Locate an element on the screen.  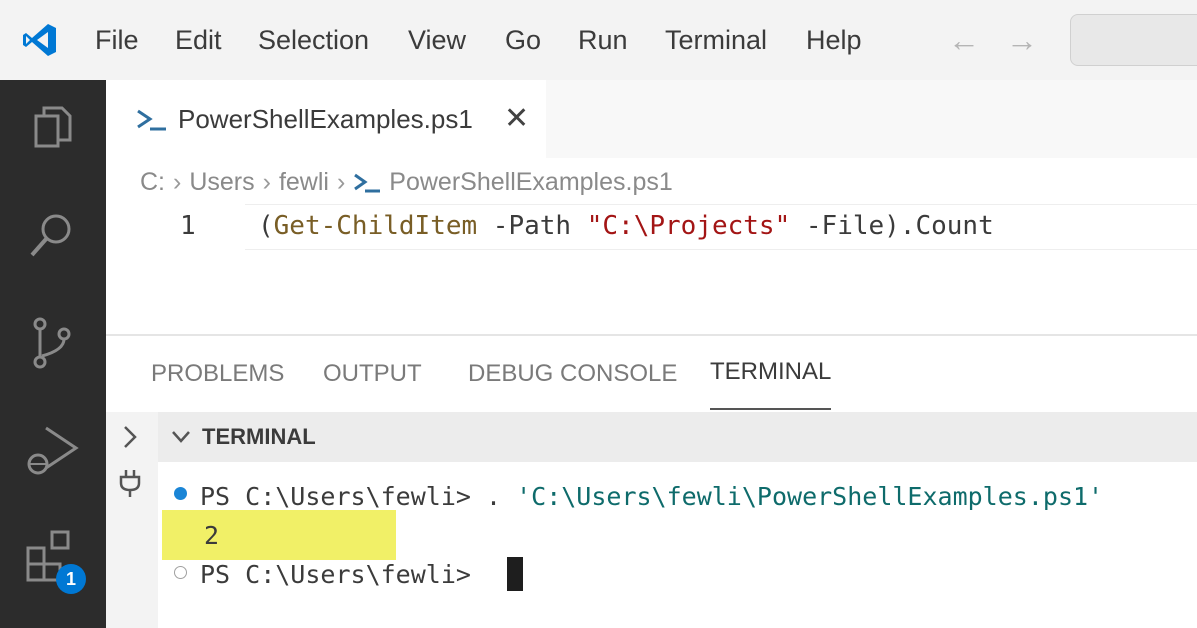
breadcrumb: C: › Users › fewli › PowerShellExamples.ps1 is located at coordinates (406, 182).